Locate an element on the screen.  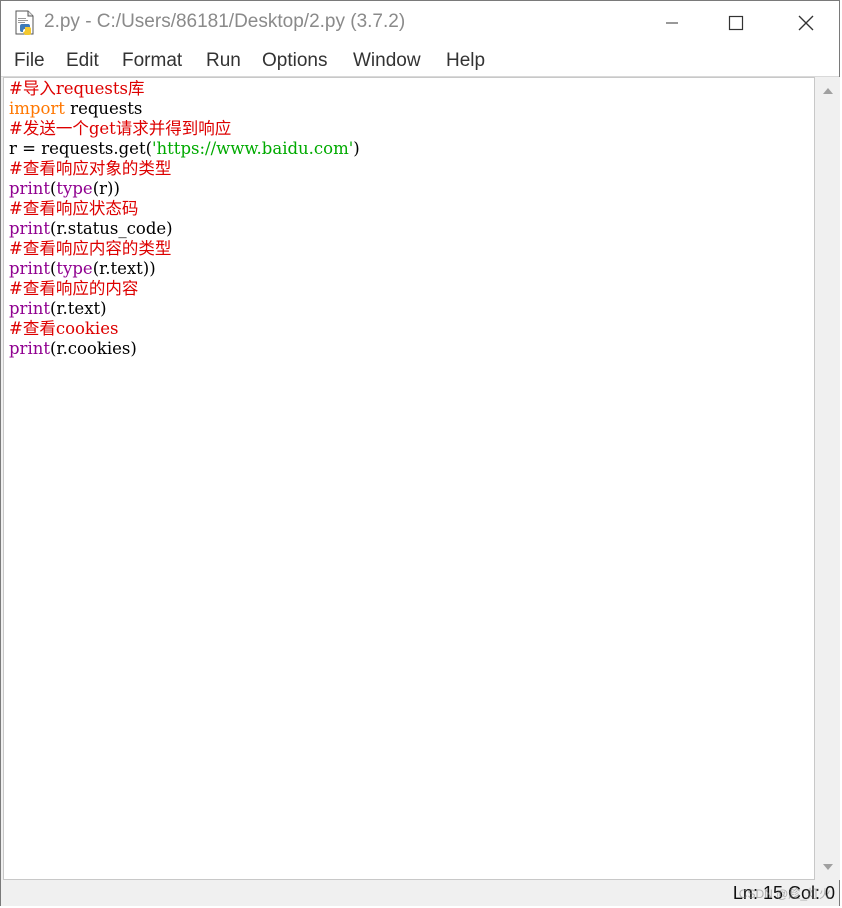
code-token-comment: #查看响应状态码 is located at coordinates (74, 208).